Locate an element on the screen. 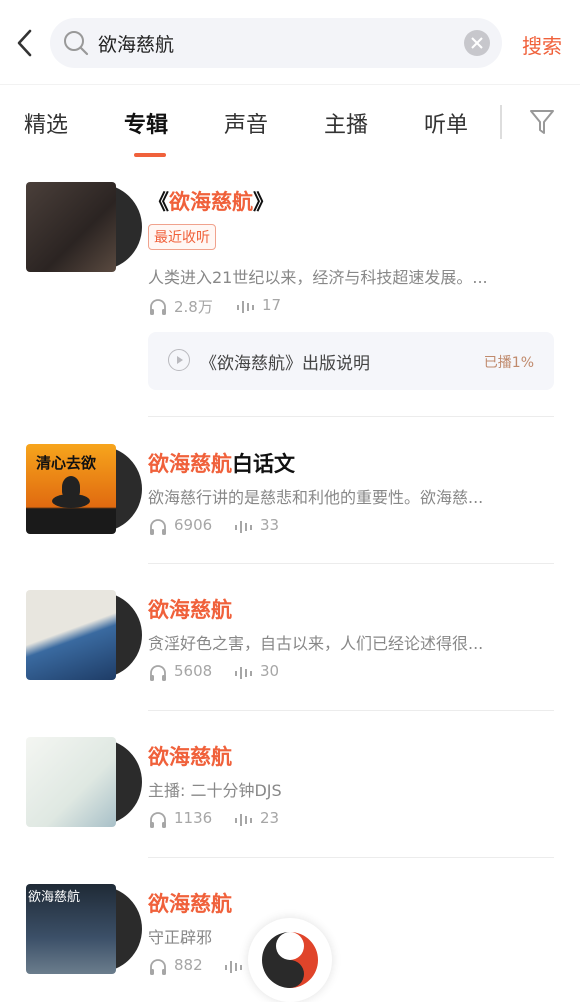 This screenshot has height=1002, width=580. album-title: 《欲海慈航》 is located at coordinates (211, 201).